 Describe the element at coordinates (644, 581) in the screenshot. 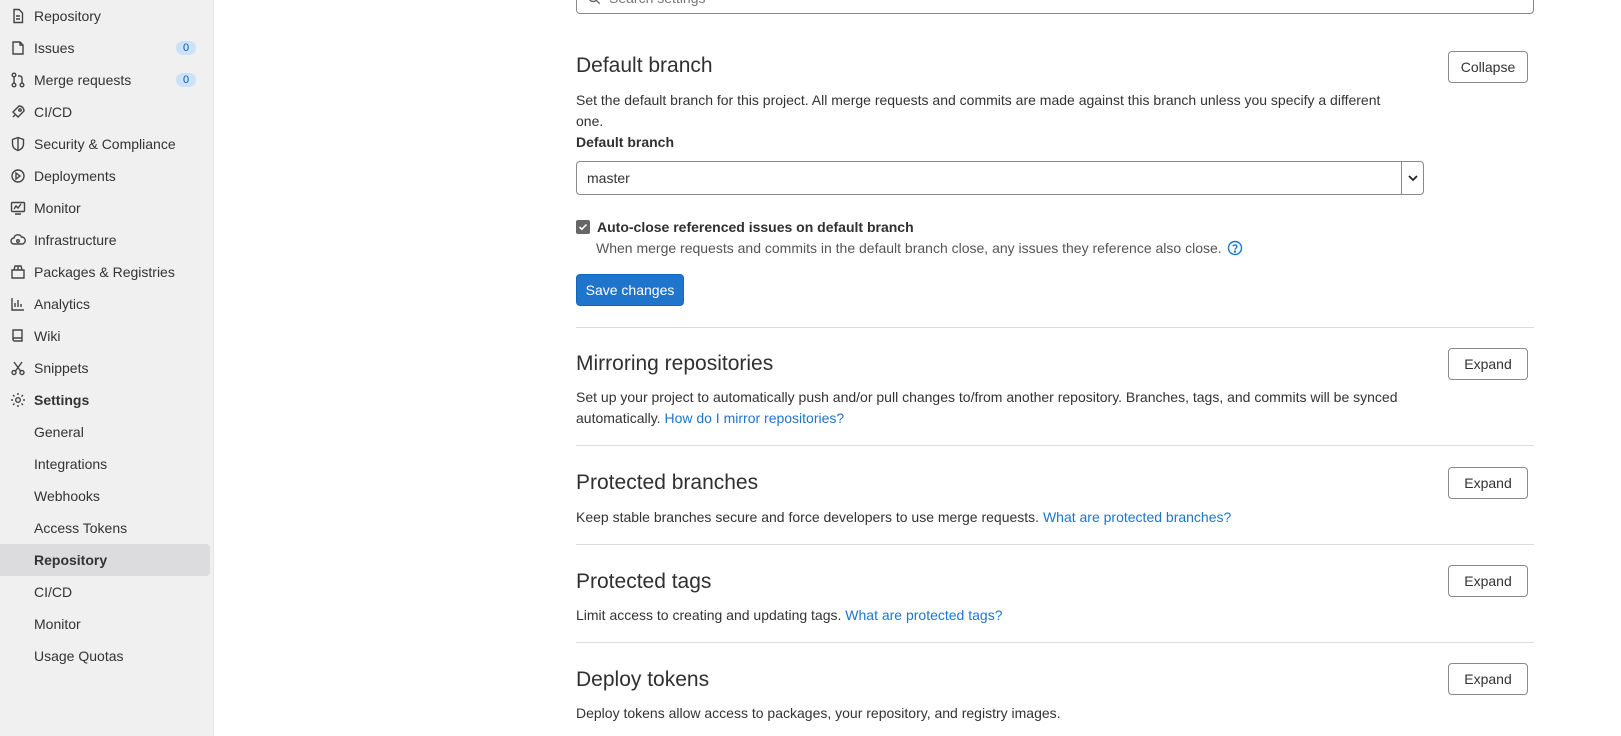

I see `section-title-protected-tags: Protected tags` at that location.